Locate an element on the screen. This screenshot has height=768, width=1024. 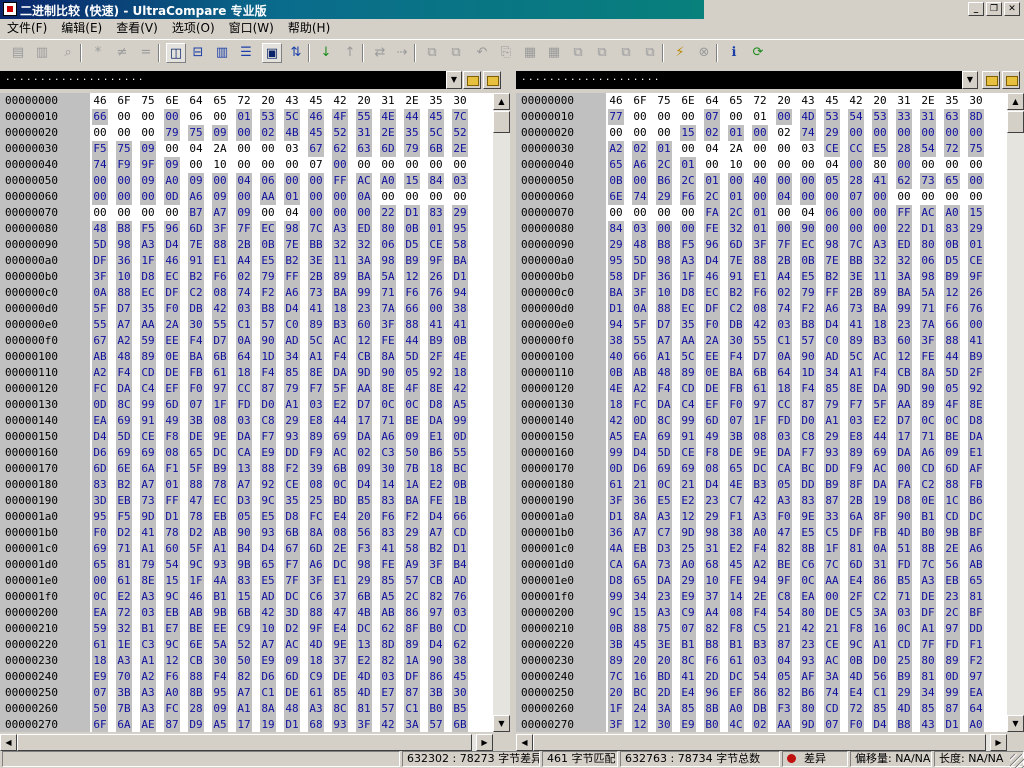
hex-byte-diff: 18 is located at coordinates (784, 389).